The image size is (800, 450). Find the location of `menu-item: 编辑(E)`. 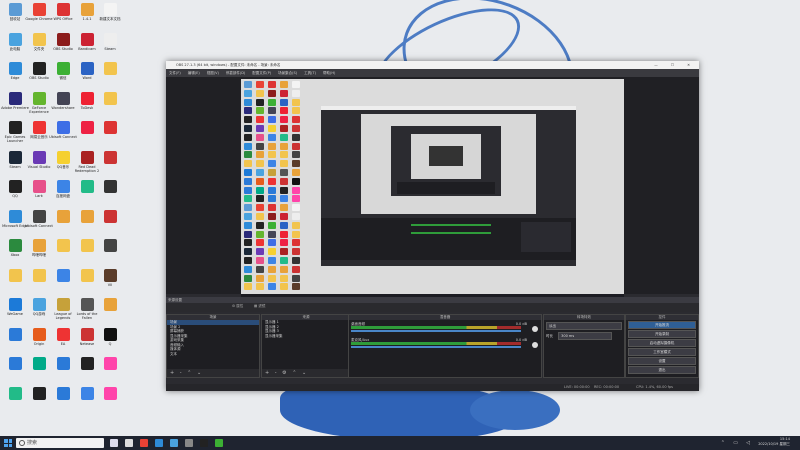

menu-item: 编辑(E) is located at coordinates (194, 73).